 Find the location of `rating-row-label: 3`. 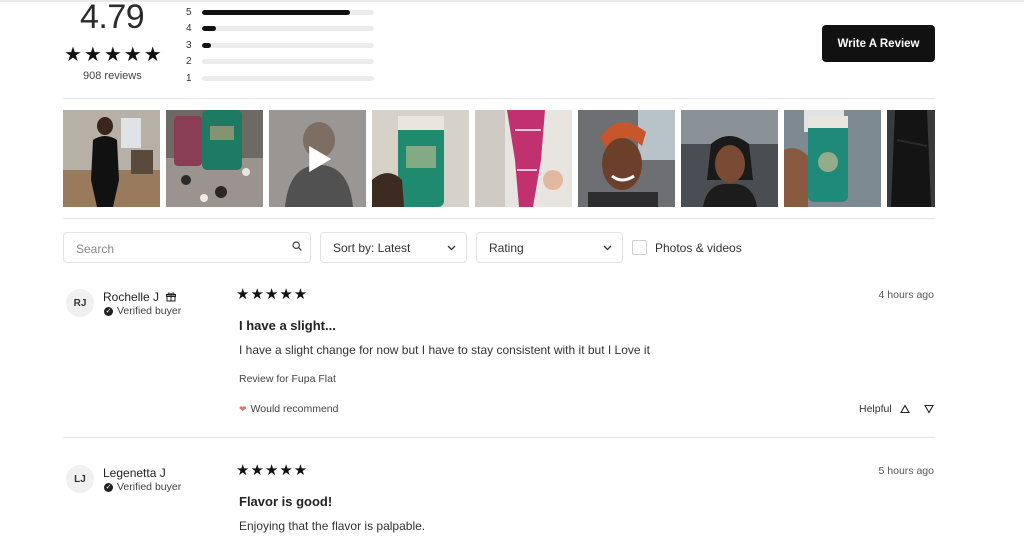

rating-row-label: 3 is located at coordinates (189, 45).